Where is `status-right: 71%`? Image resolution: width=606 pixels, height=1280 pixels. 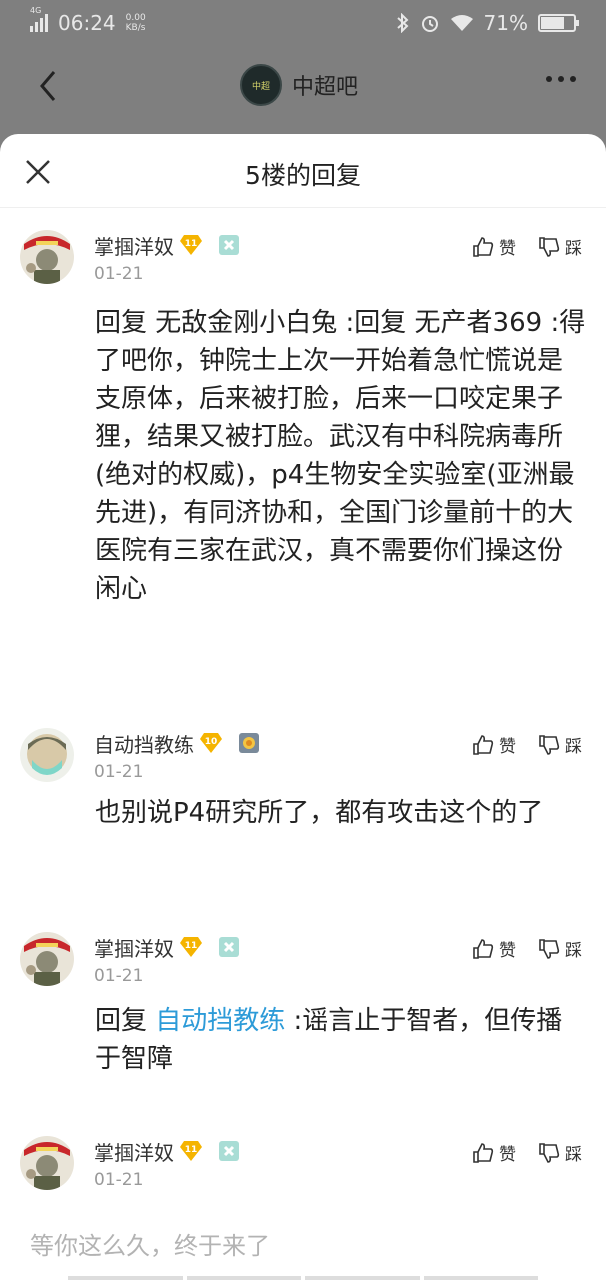
status-right: 71% is located at coordinates (487, 23).